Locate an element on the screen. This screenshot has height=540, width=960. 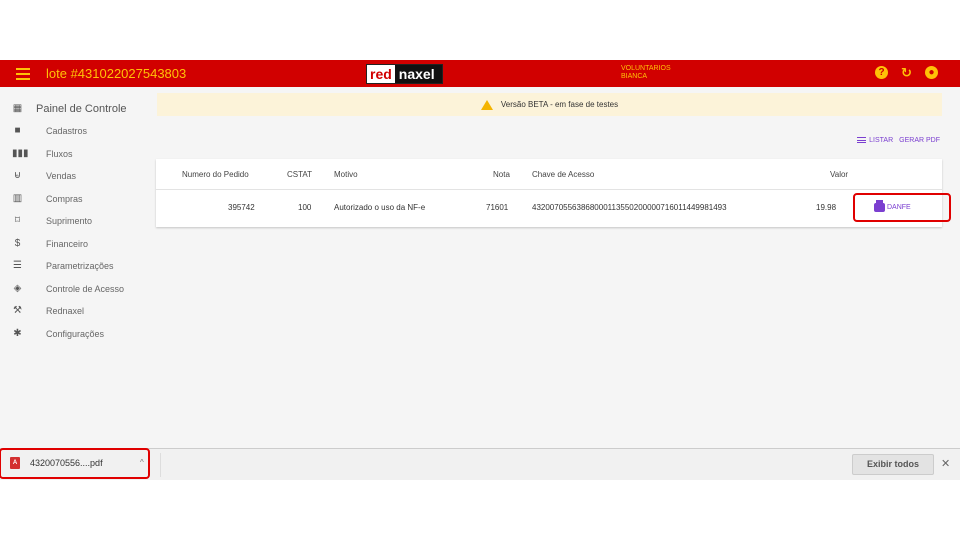
money-icon: $ is located at coordinates (17, 243).